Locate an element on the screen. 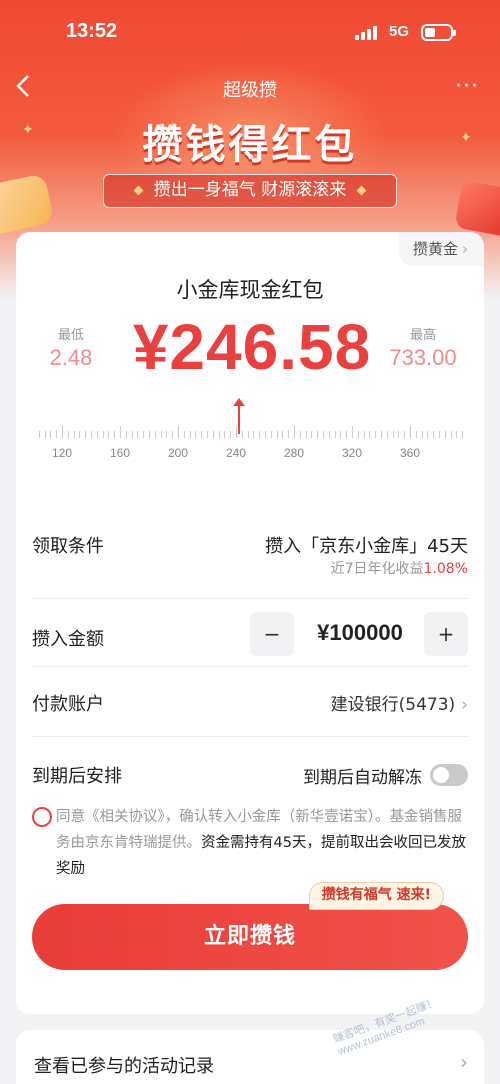 The image size is (500, 1084). decrease-button: − is located at coordinates (272, 634).